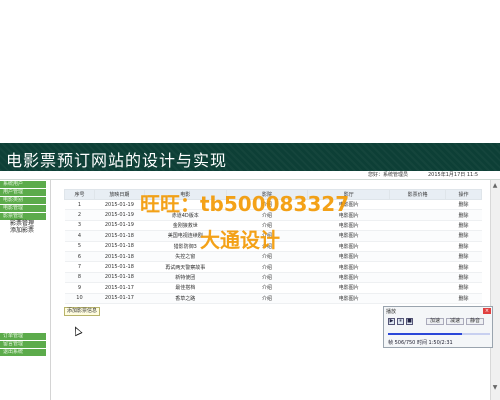  What do you see at coordinates (425, 334) in the screenshot?
I see `playback-progress-fill` at bounding box center [425, 334].